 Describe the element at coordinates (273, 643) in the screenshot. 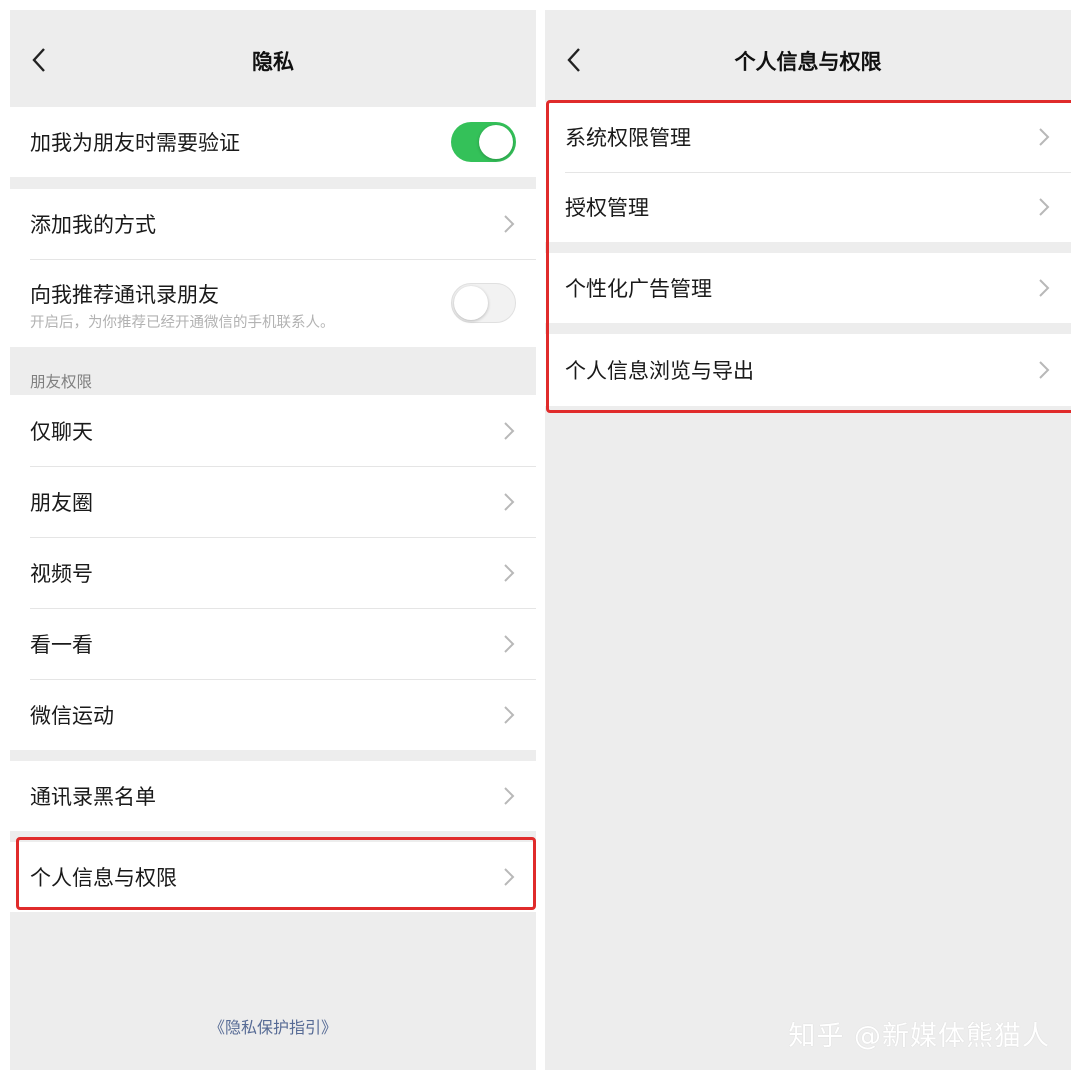

I see `friend-item-top-stories: 看一看` at that location.